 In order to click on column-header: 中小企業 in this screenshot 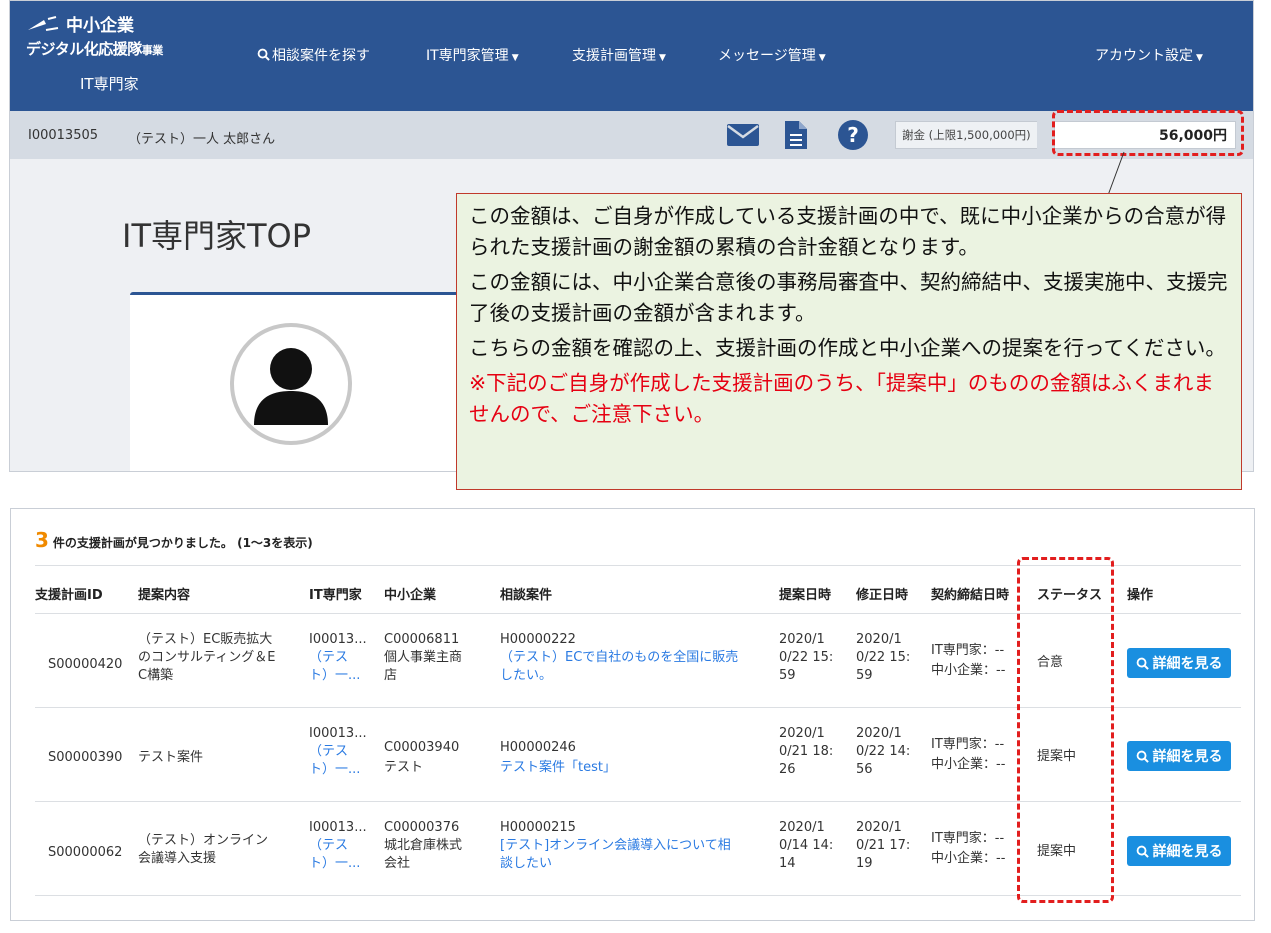, I will do `click(410, 595)`.